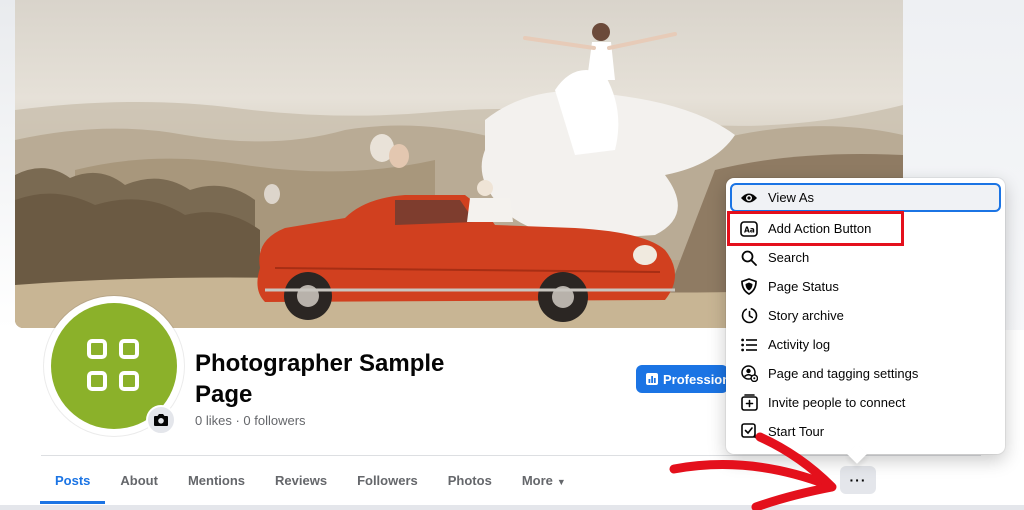 This screenshot has height=510, width=1024. Describe the element at coordinates (749, 258) in the screenshot. I see `search-icon` at that location.